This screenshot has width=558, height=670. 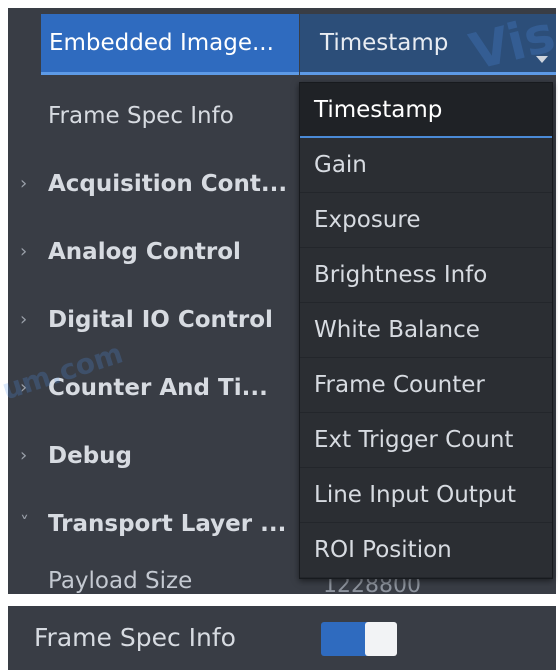 I want to click on dropdown-option-label: White Balance, so click(x=397, y=330).